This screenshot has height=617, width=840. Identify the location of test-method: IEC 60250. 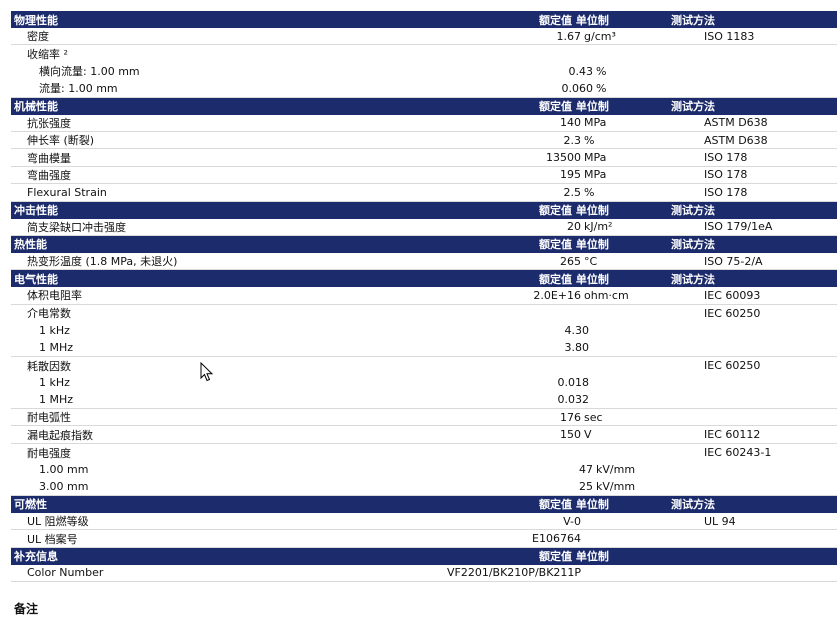
(732, 366).